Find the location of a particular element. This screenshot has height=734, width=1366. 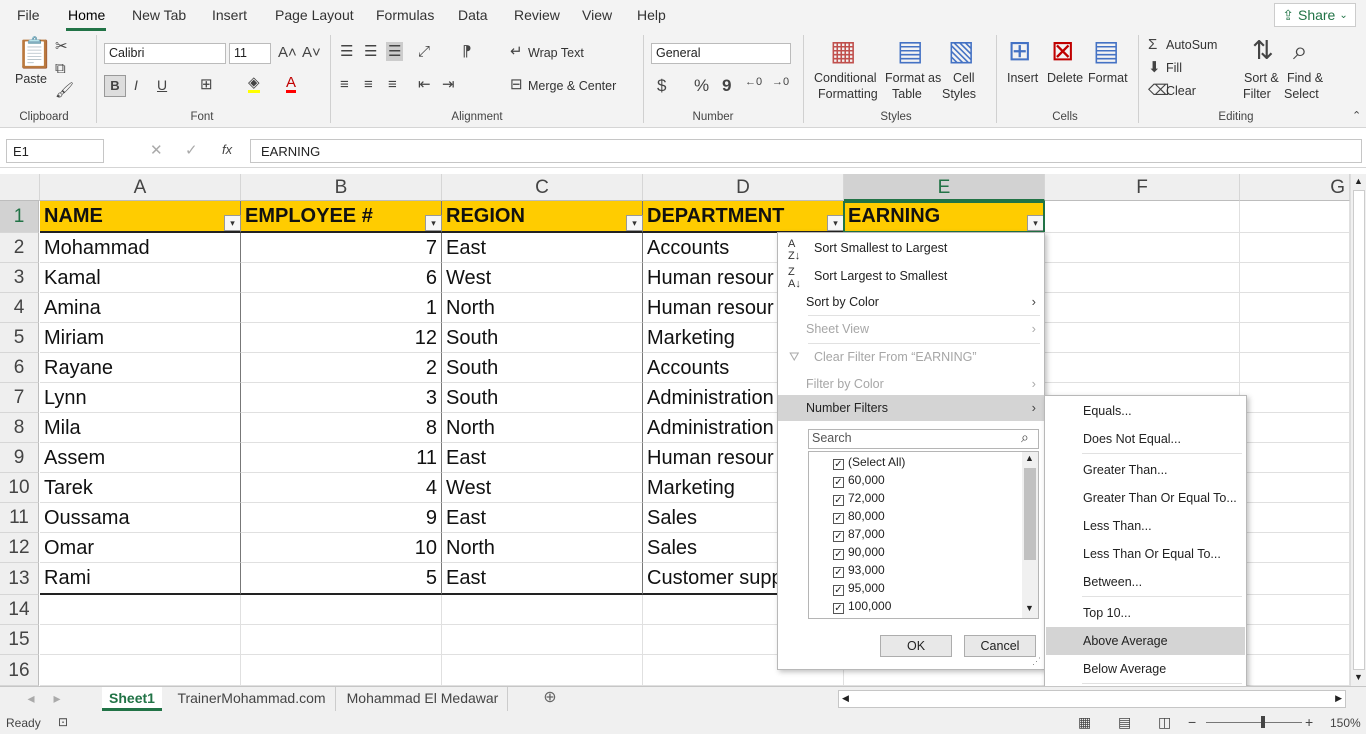

collapse-ribbon-icon: ⌃ is located at coordinates (1356, 116).